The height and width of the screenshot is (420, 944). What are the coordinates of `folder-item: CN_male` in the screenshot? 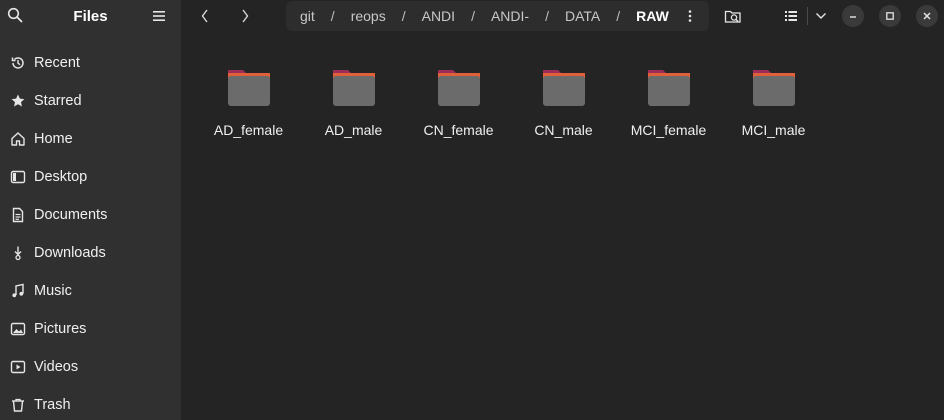 It's located at (563, 98).